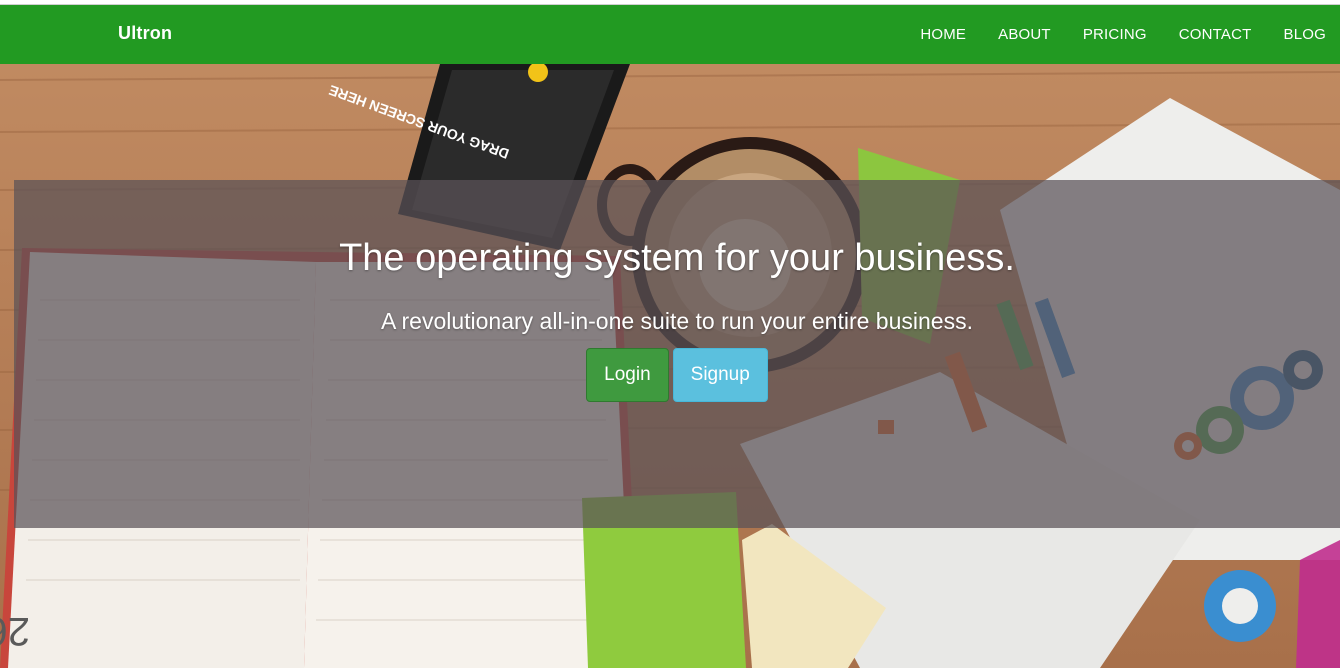  Describe the element at coordinates (1215, 34) in the screenshot. I see `nav-contact: CONTACT` at that location.